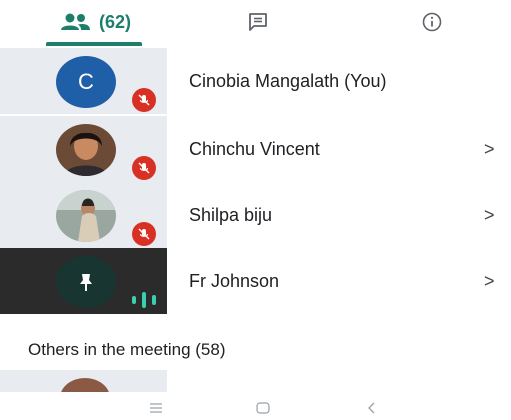  I want to click on info-icon, so click(432, 22).